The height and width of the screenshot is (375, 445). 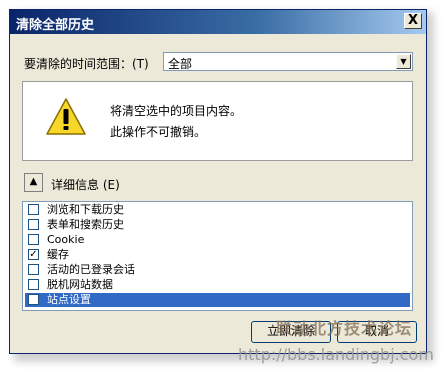 What do you see at coordinates (85, 224) in the screenshot?
I see `list-item-label: 表单和搜索历史` at bounding box center [85, 224].